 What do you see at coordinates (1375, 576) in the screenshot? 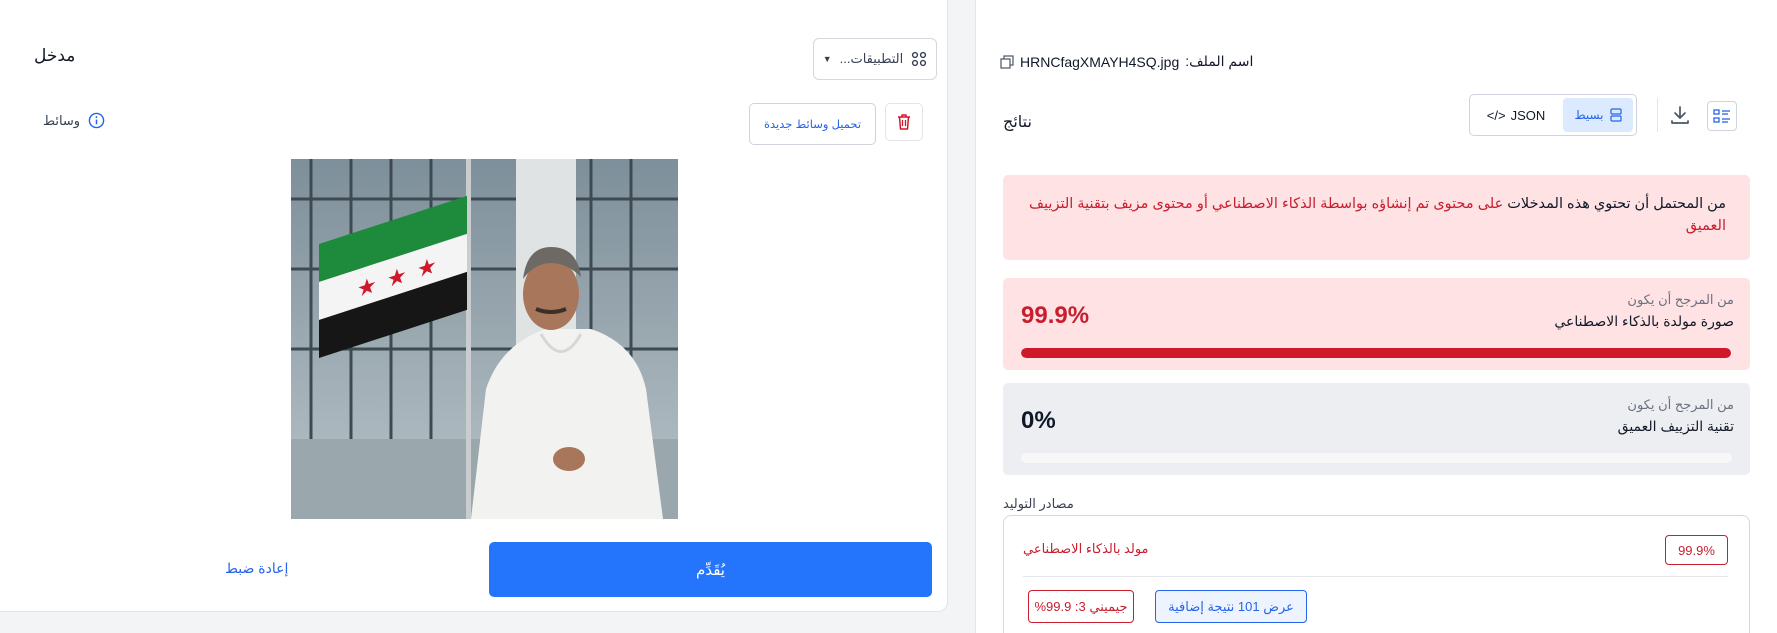
I see `sources-divider` at bounding box center [1375, 576].